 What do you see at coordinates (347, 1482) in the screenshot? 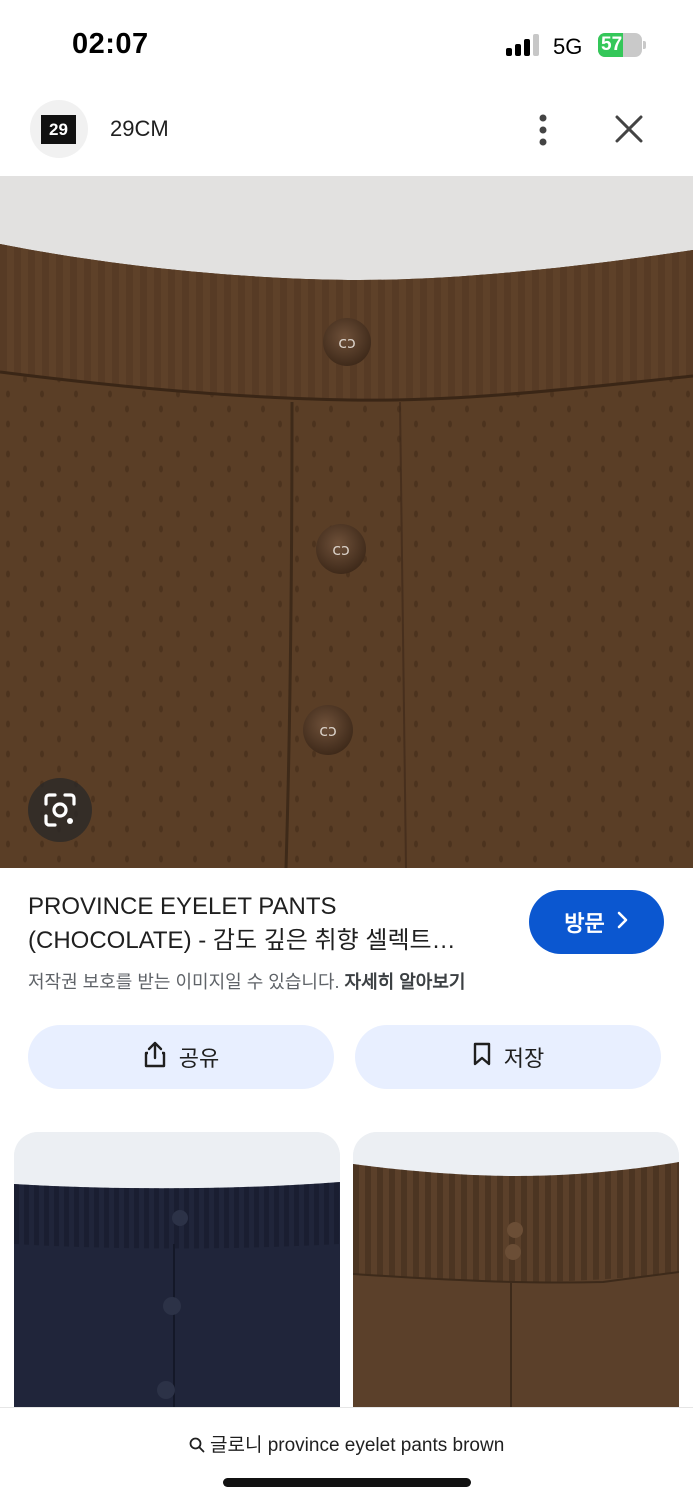
I see `home-indicator` at bounding box center [347, 1482].